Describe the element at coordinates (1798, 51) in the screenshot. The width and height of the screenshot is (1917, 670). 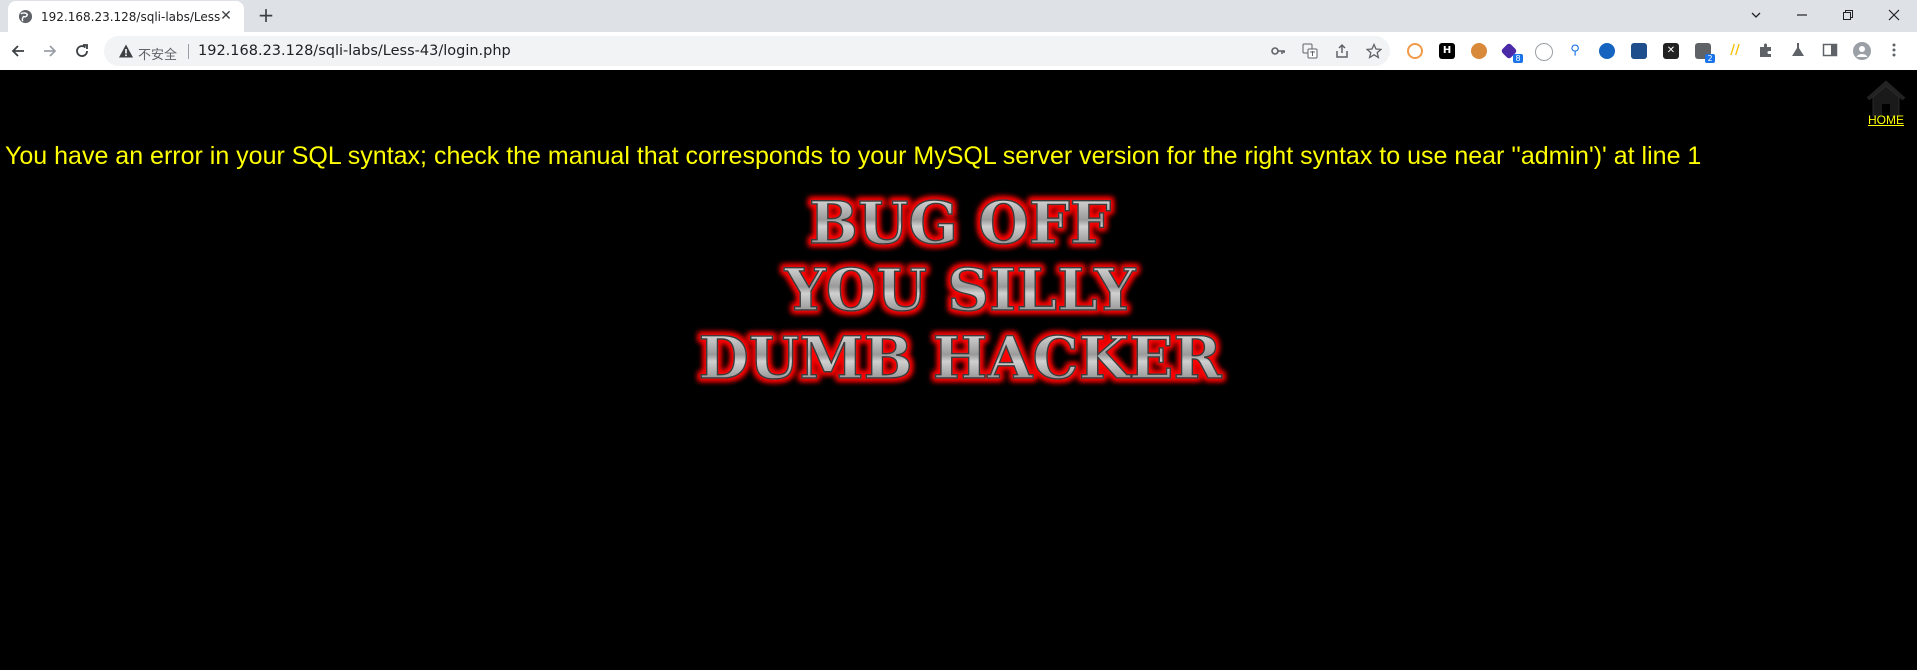
I see `flask-icon` at that location.